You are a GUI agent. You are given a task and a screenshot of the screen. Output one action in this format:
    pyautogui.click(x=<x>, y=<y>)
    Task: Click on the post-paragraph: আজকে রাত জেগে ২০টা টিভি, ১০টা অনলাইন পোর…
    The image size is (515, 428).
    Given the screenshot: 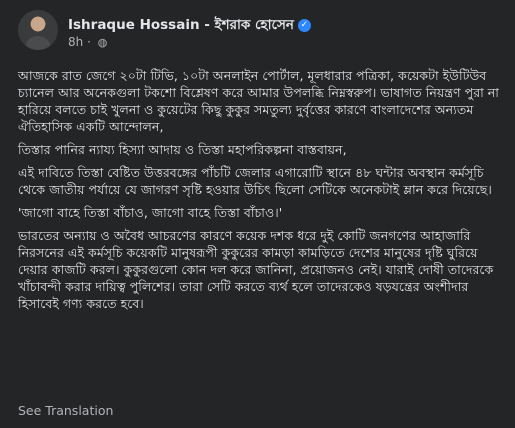 What is the action you would take?
    pyautogui.click(x=258, y=101)
    